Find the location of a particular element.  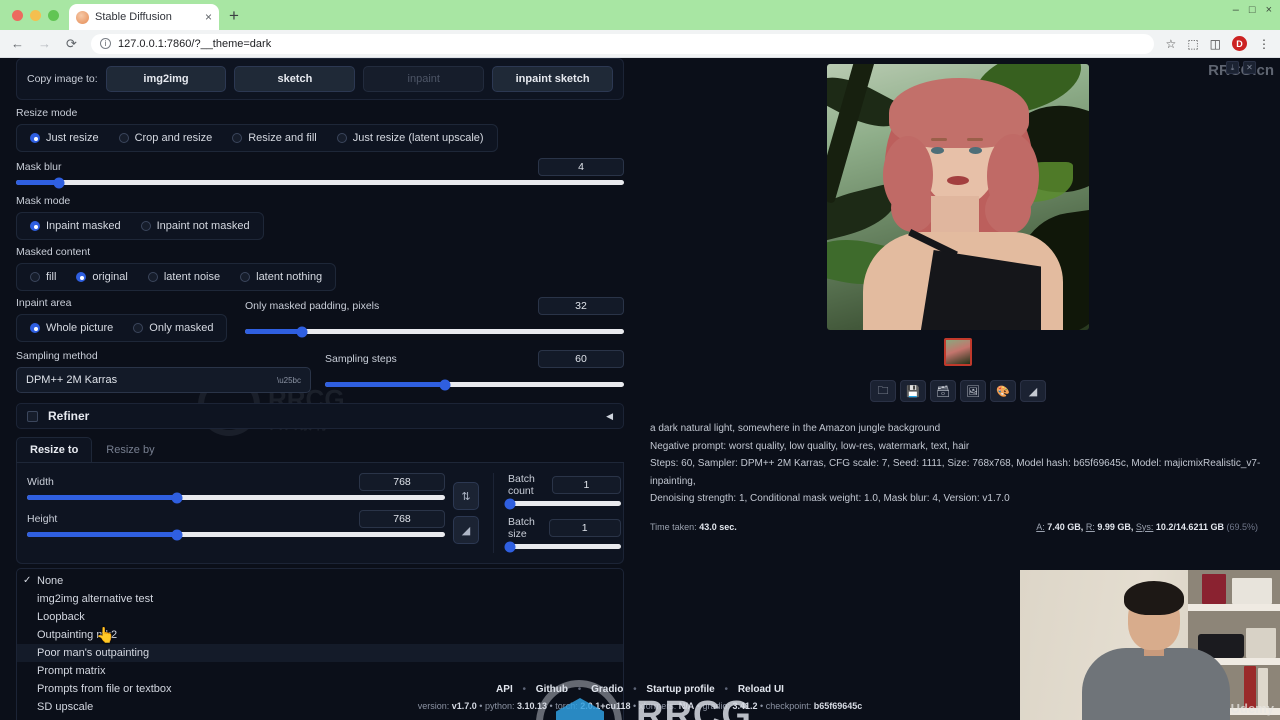

maximize-icon: □ is located at coordinates (1252, 10).